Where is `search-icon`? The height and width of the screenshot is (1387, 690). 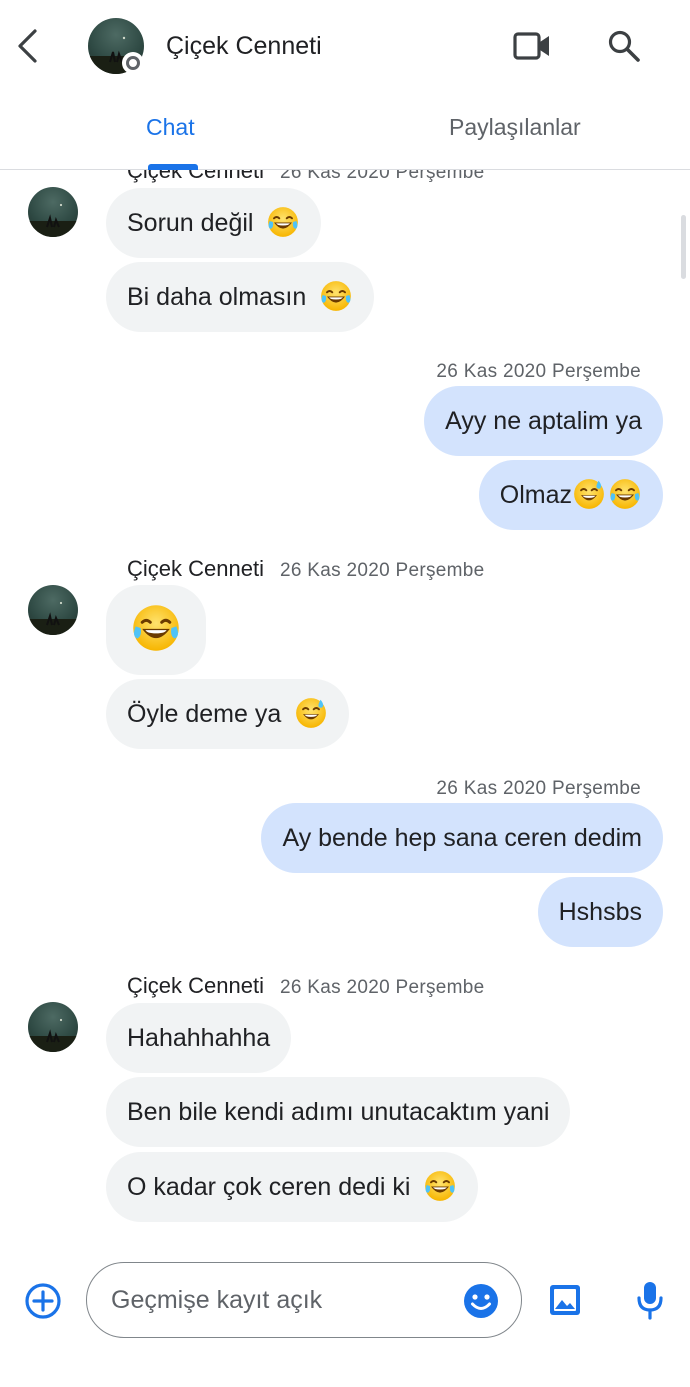 search-icon is located at coordinates (624, 46).